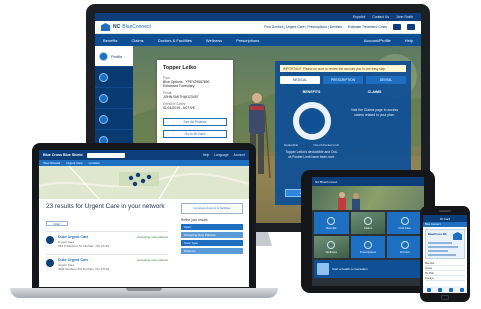 This screenshot has width=481, height=309. I want to click on sidebar-item-idcard, so click(114, 77).